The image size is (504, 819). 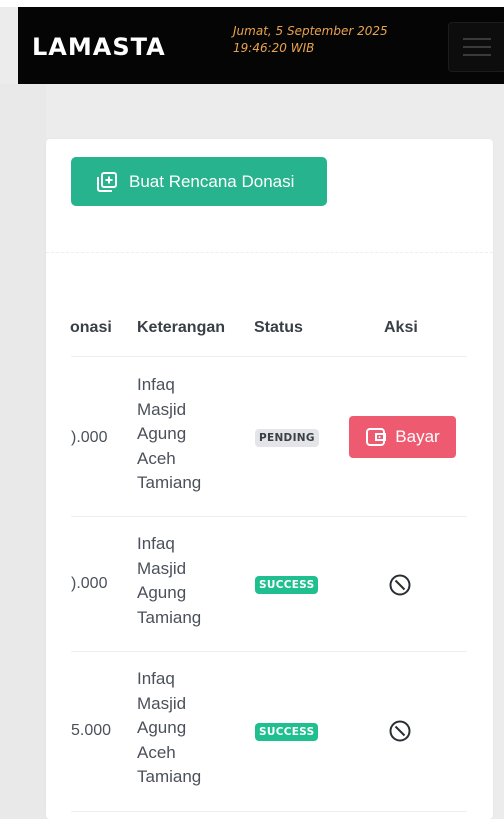 I want to click on pay-button-label: Bayar, so click(x=417, y=436).